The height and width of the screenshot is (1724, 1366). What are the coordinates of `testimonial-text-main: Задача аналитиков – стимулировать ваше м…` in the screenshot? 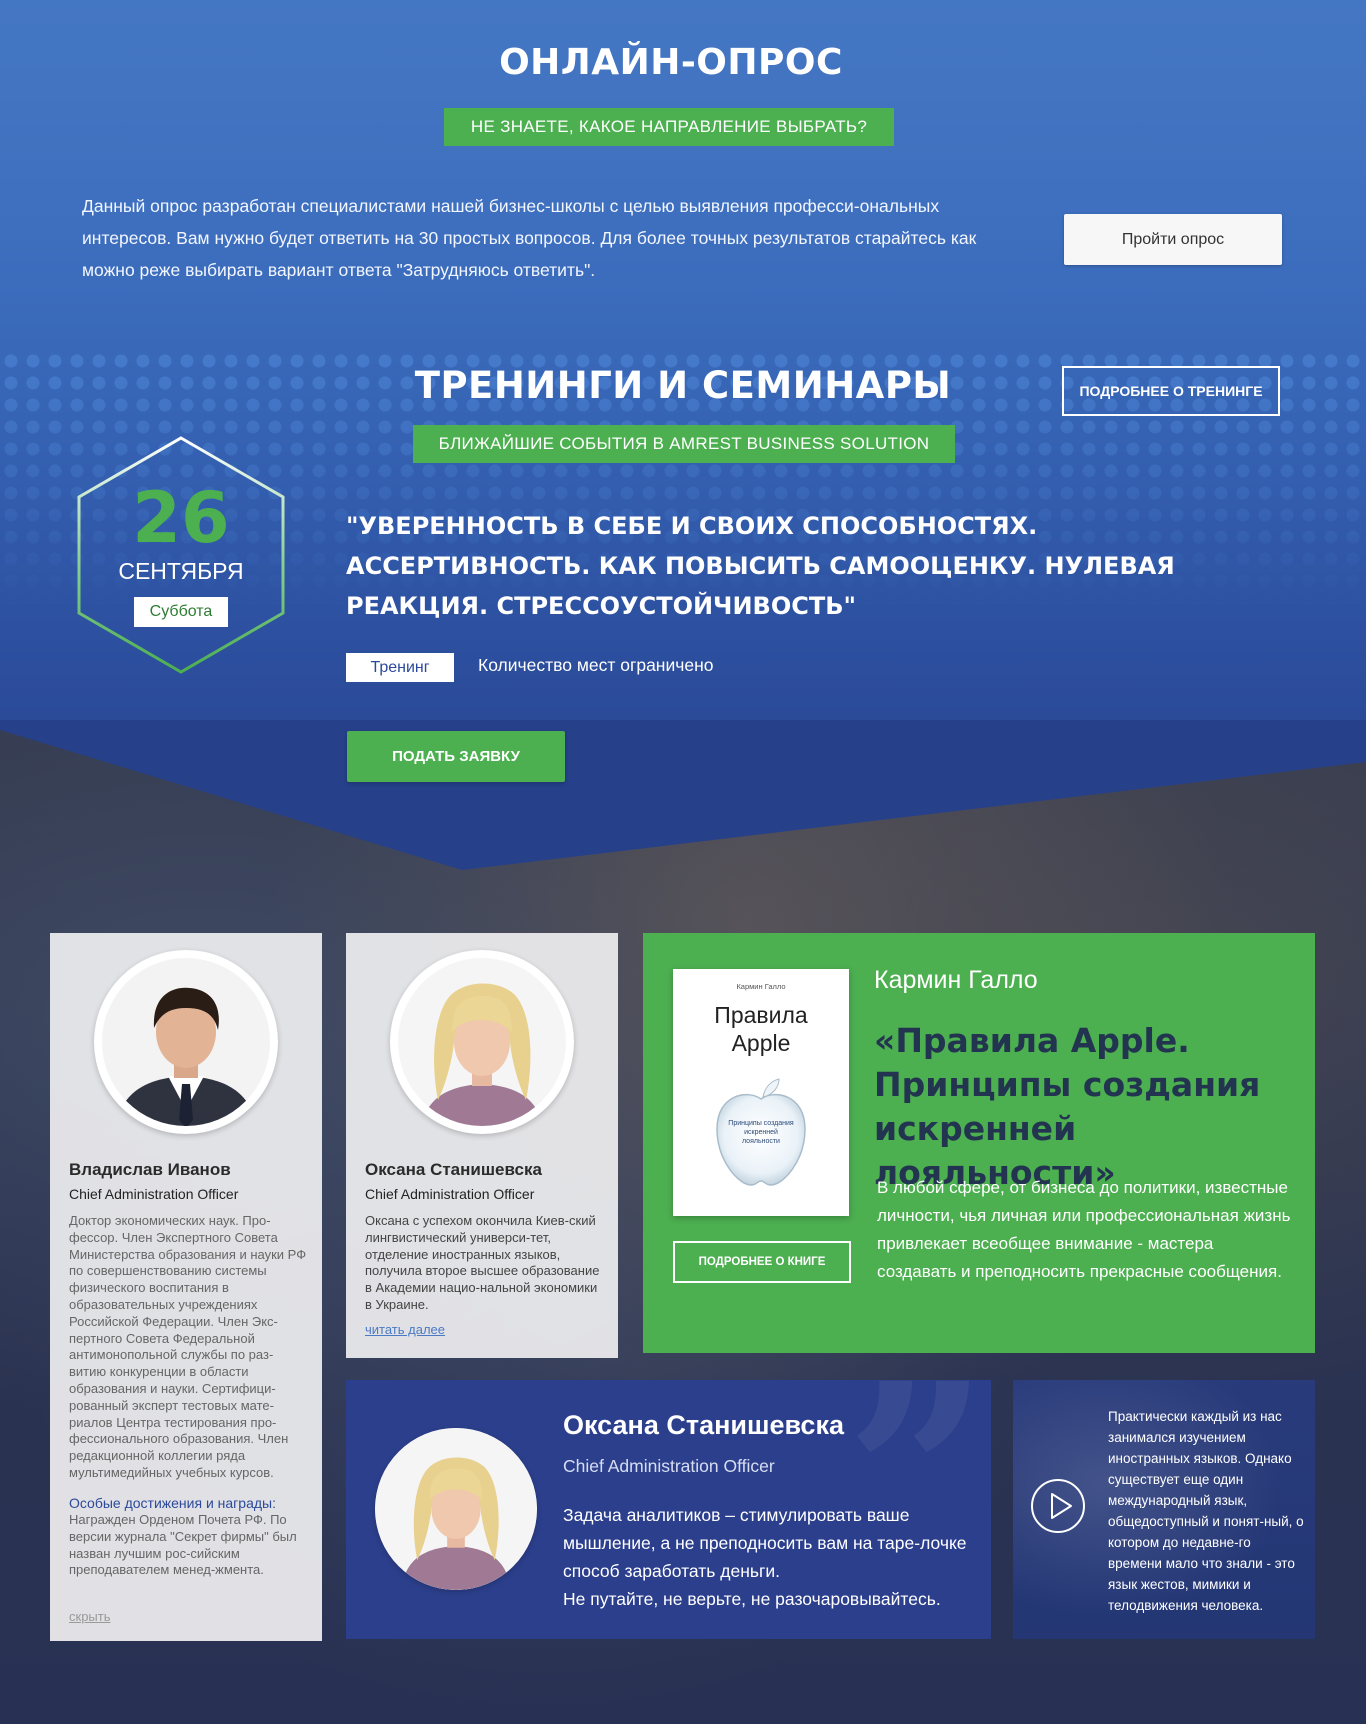 It's located at (765, 1543).